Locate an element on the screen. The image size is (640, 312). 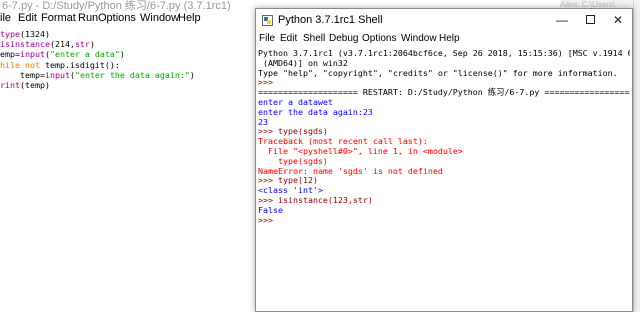
menu-options: Options is located at coordinates (379, 38).